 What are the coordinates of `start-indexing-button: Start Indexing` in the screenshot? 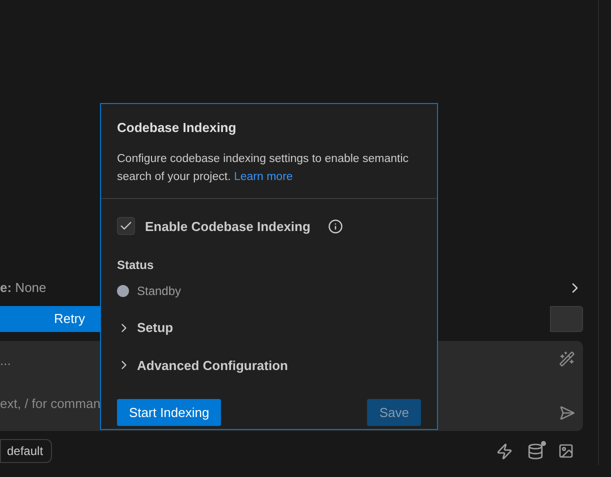 It's located at (169, 412).